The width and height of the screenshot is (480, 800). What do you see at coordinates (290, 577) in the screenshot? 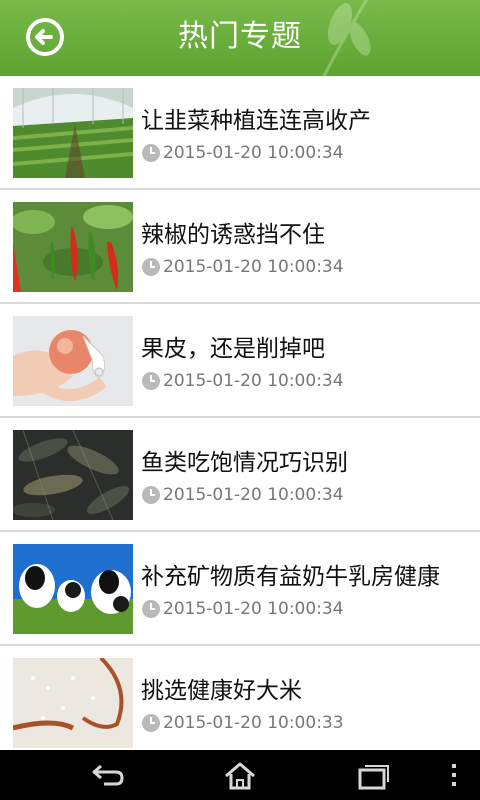
I see `item-title: 补充矿物质有益奶牛乳房健康` at bounding box center [290, 577].